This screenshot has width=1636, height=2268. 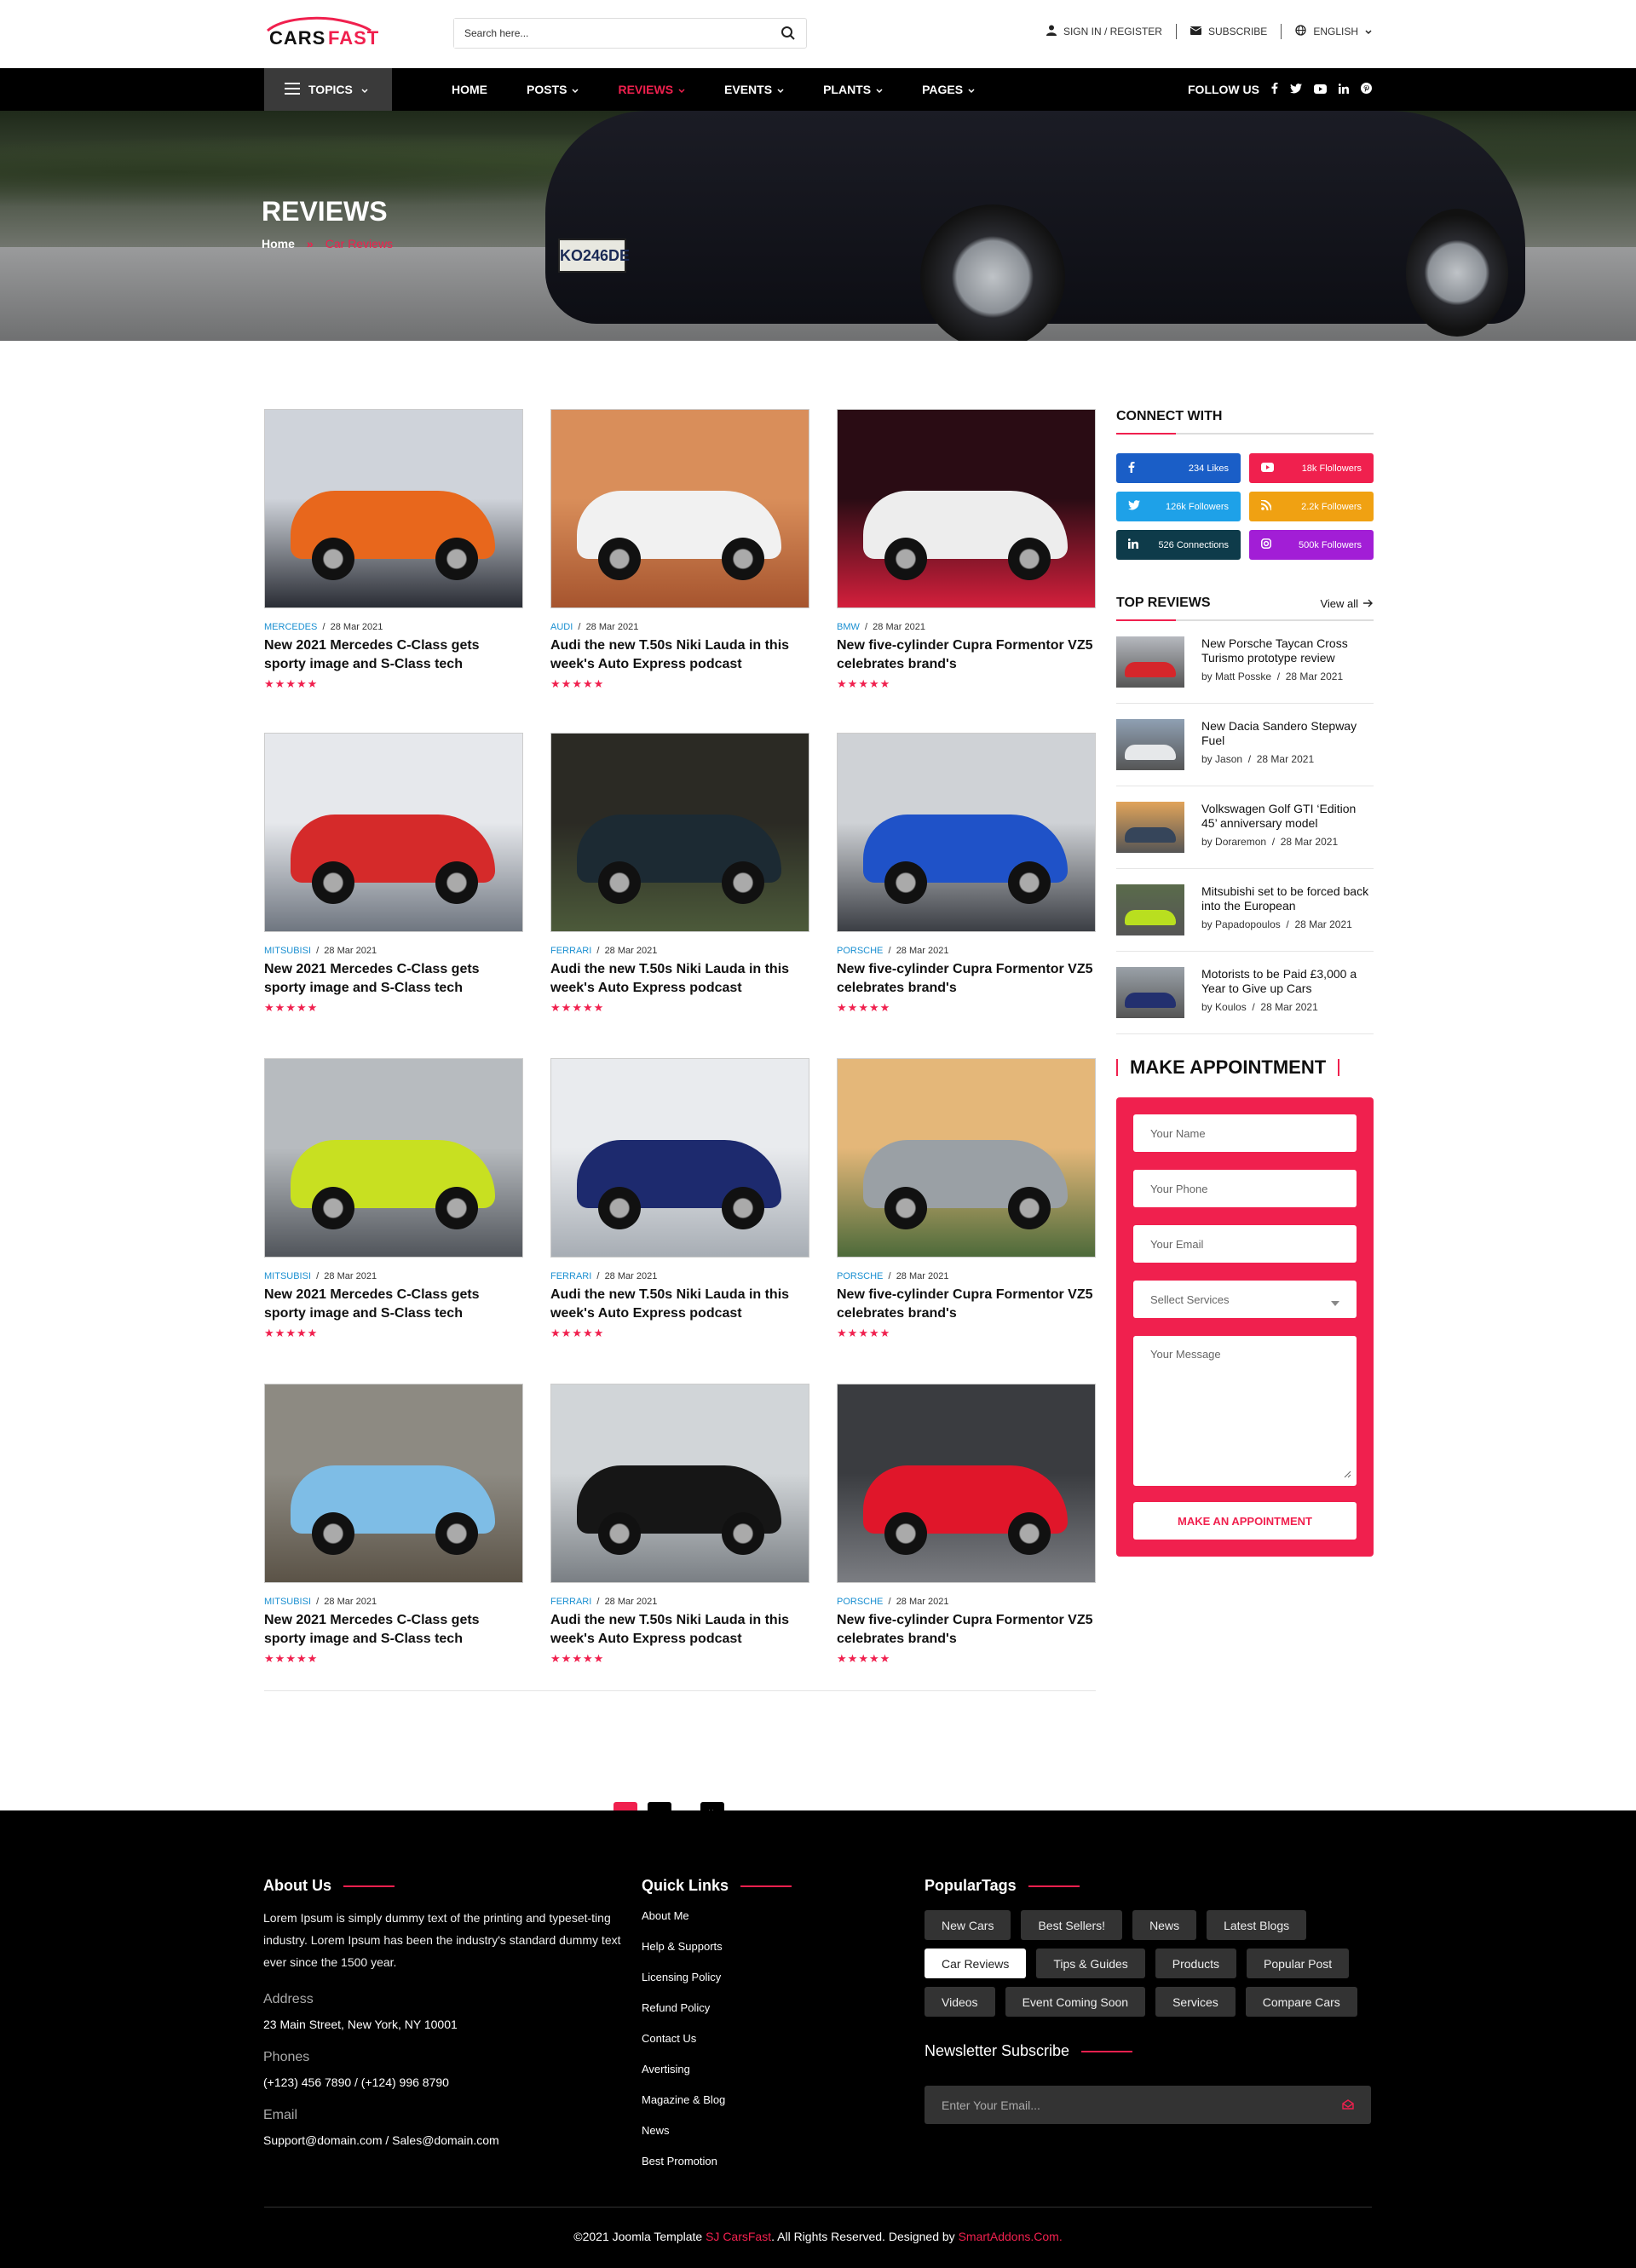 I want to click on author-name: Papadopoulos, so click(x=1248, y=924).